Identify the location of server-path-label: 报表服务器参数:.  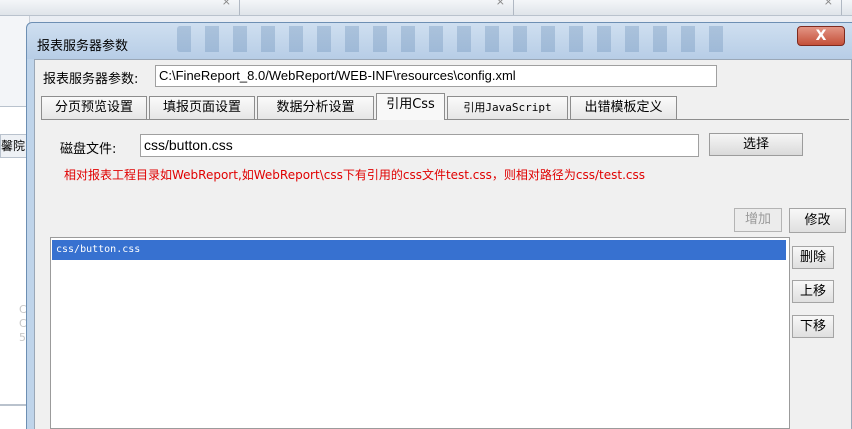
(91, 79).